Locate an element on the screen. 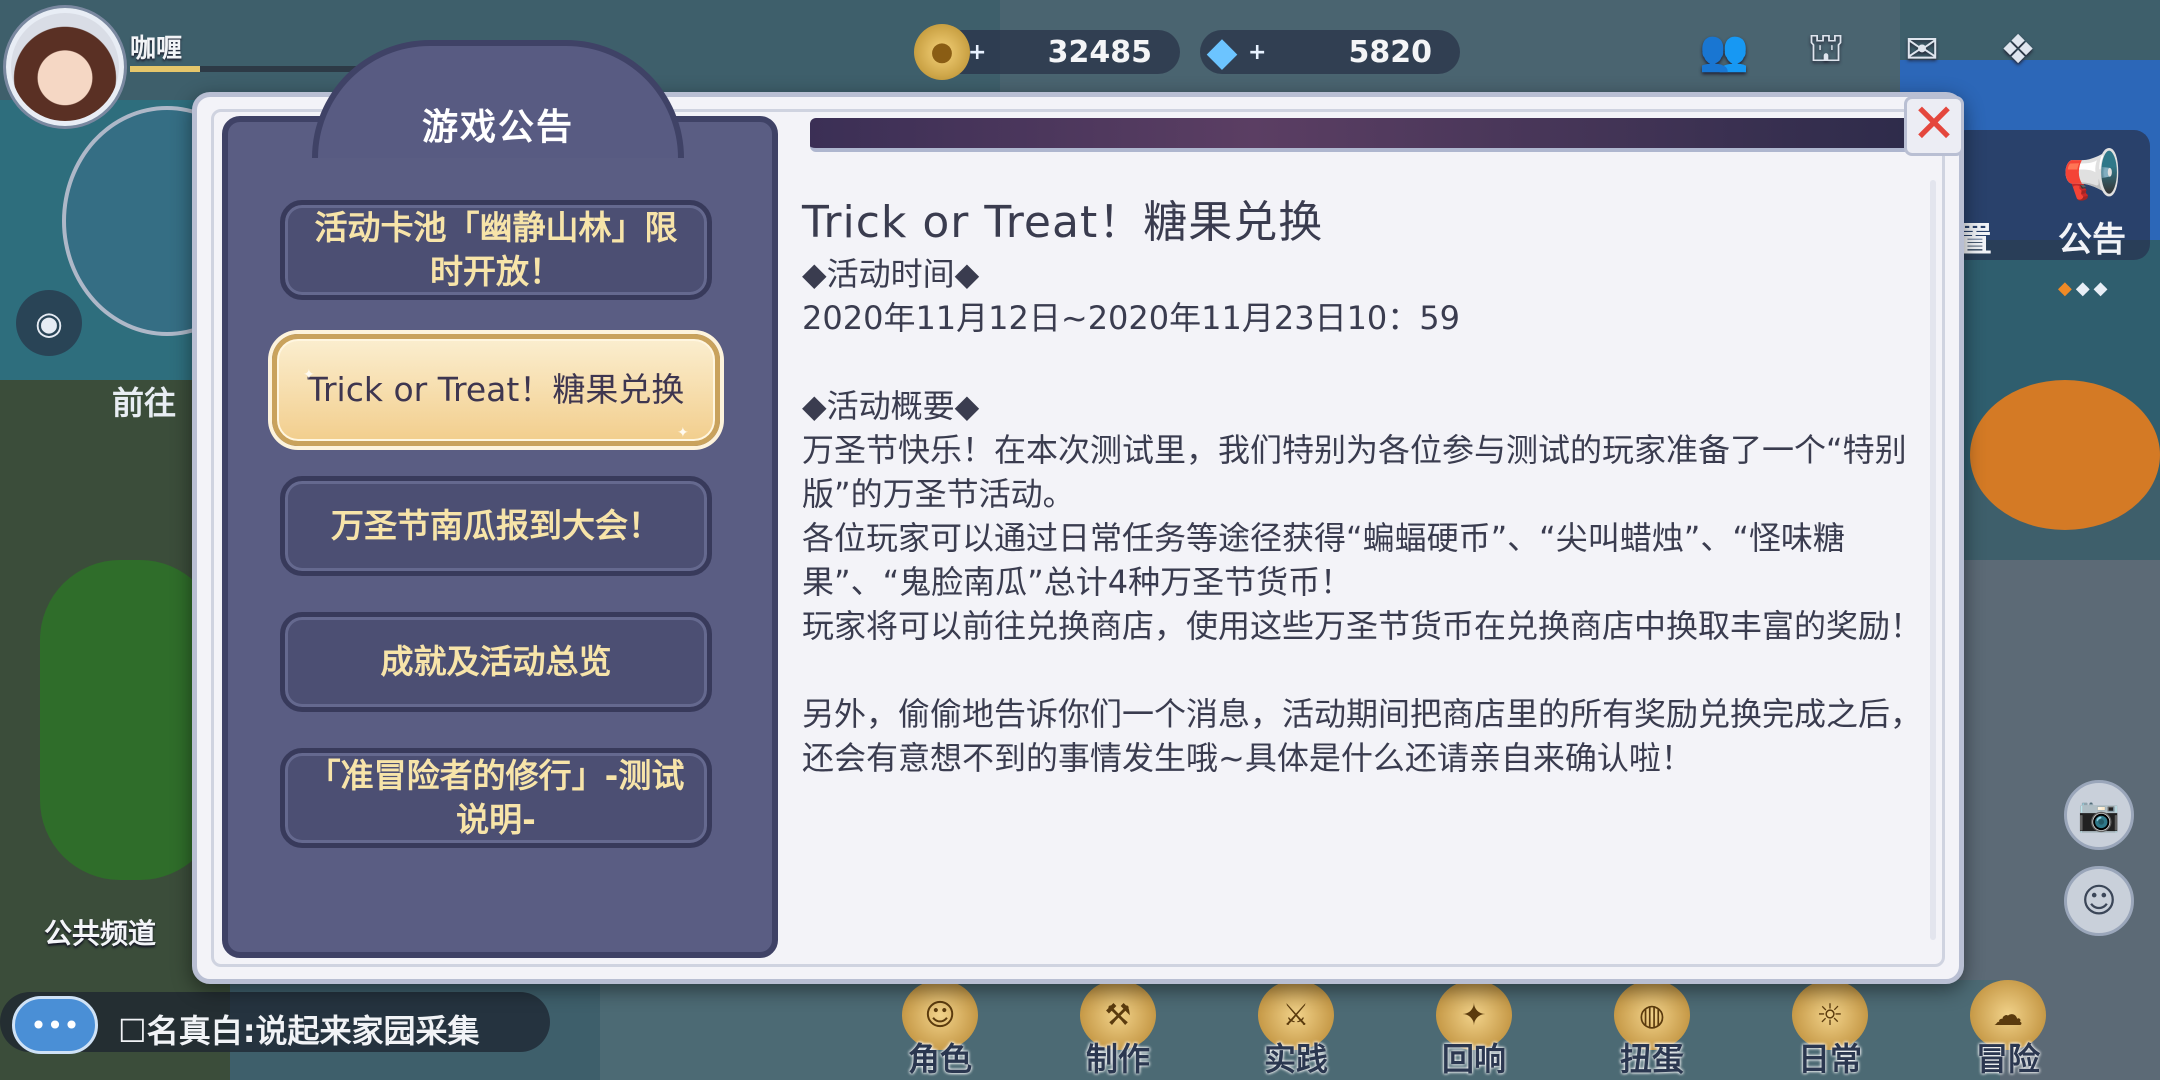 The image size is (2160, 1080). event-overview-heading: ◆活动概要◆ is located at coordinates (891, 406).